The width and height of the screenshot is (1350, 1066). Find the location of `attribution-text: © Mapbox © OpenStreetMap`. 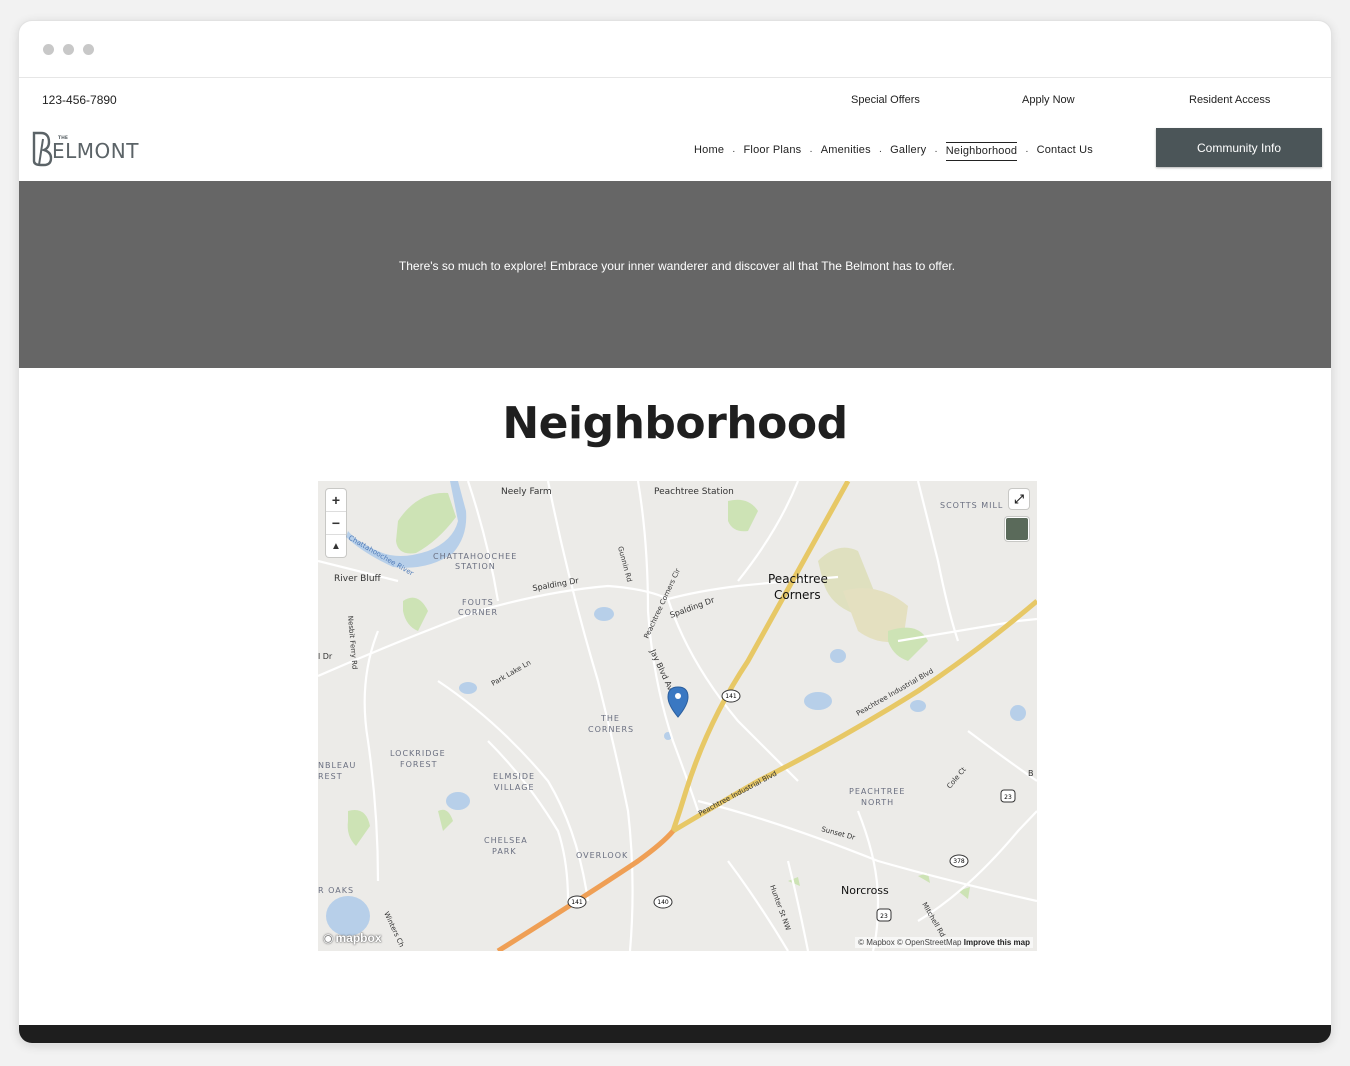

attribution-text: © Mapbox © OpenStreetMap is located at coordinates (909, 942).